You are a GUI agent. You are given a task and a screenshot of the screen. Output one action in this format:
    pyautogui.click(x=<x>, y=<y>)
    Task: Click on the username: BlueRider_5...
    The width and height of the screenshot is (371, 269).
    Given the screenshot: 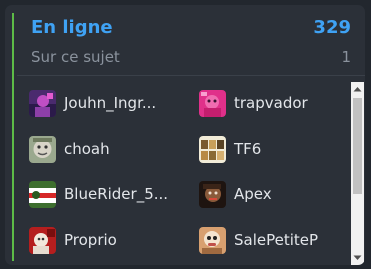 What is the action you would take?
    pyautogui.click(x=116, y=194)
    